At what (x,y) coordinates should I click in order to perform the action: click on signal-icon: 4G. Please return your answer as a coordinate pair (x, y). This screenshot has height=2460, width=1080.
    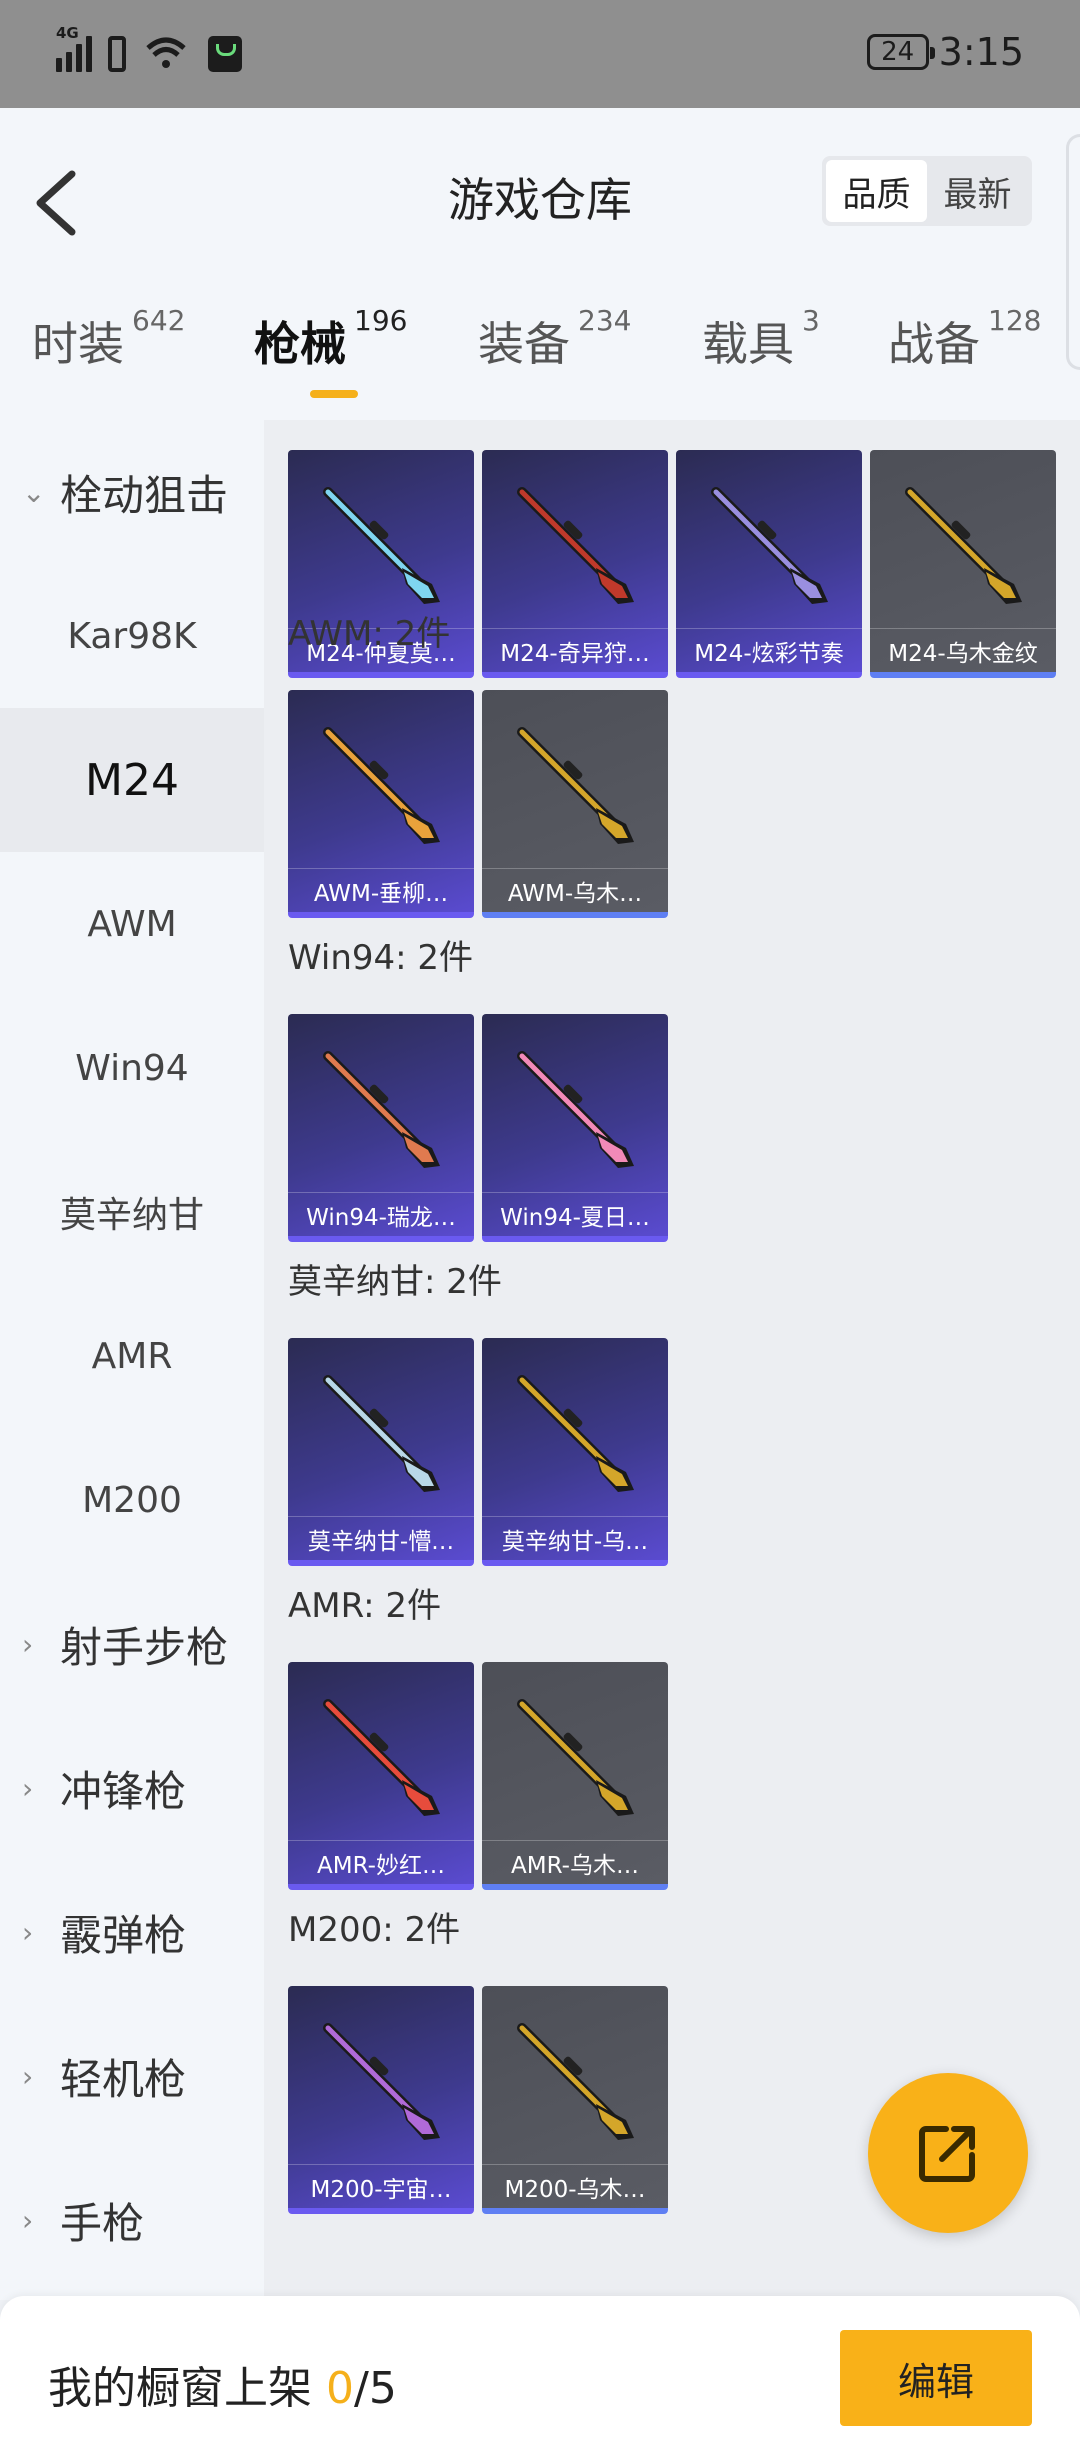
    Looking at the image, I should click on (74, 48).